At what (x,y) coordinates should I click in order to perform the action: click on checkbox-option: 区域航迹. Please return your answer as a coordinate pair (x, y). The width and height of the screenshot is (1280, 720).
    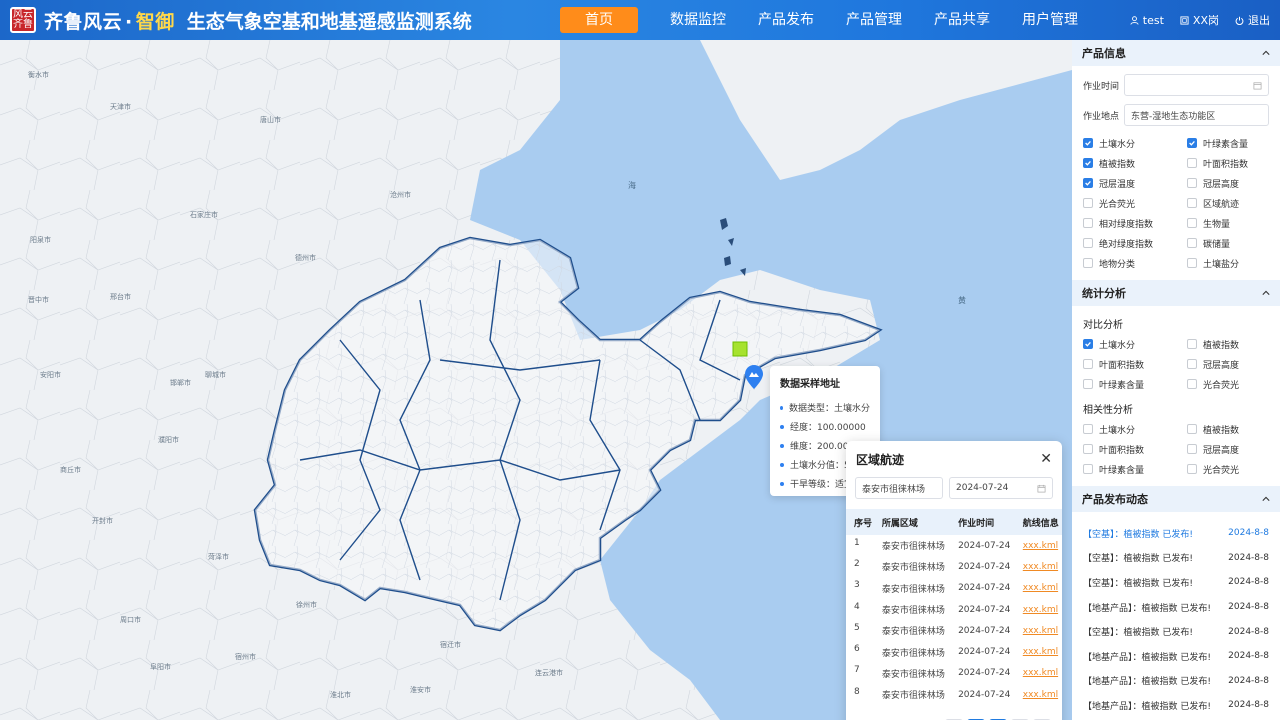
    Looking at the image, I should click on (1232, 203).